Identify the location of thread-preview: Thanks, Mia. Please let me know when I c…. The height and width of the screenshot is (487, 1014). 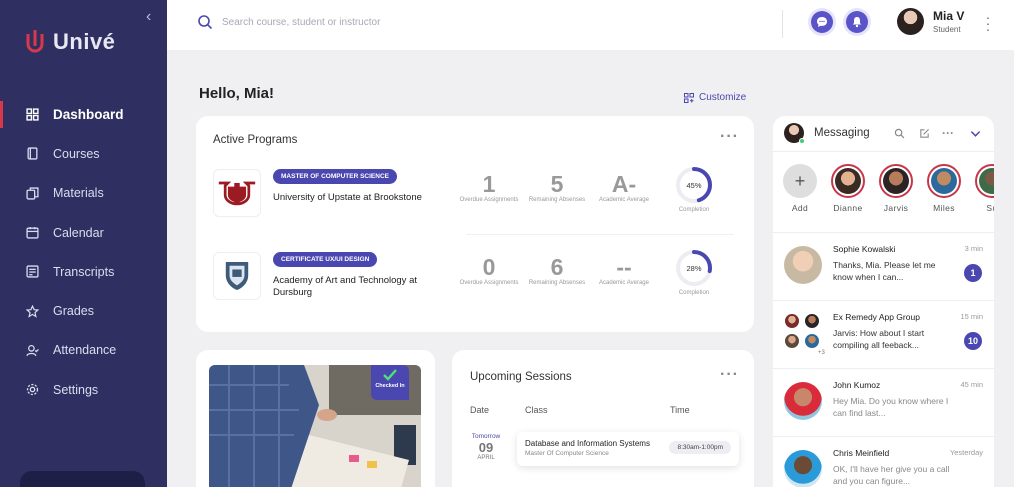
(884, 271).